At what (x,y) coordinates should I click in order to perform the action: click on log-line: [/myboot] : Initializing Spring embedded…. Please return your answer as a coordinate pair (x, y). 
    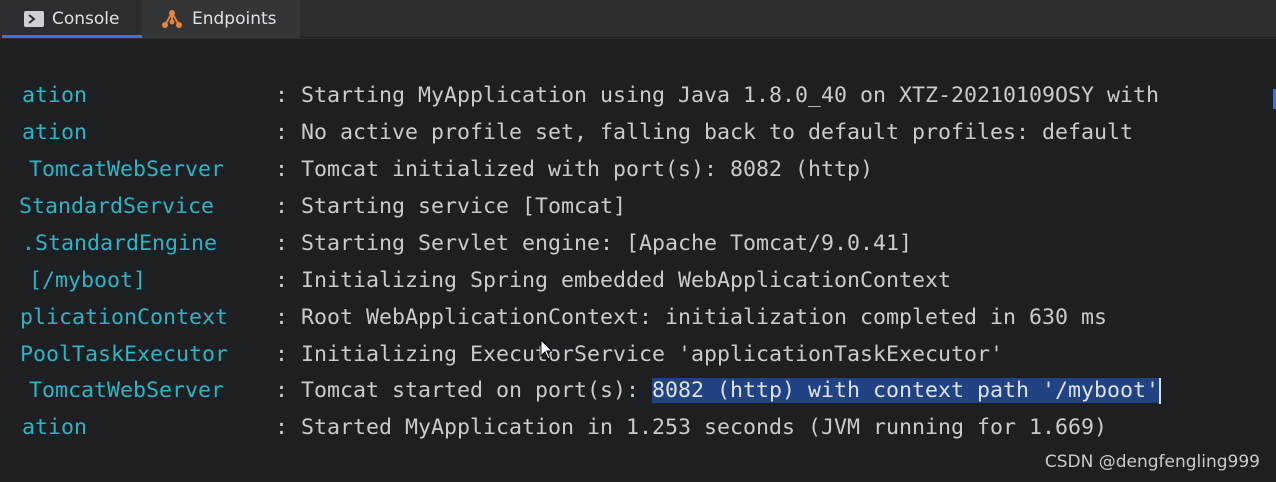
    Looking at the image, I should click on (475, 281).